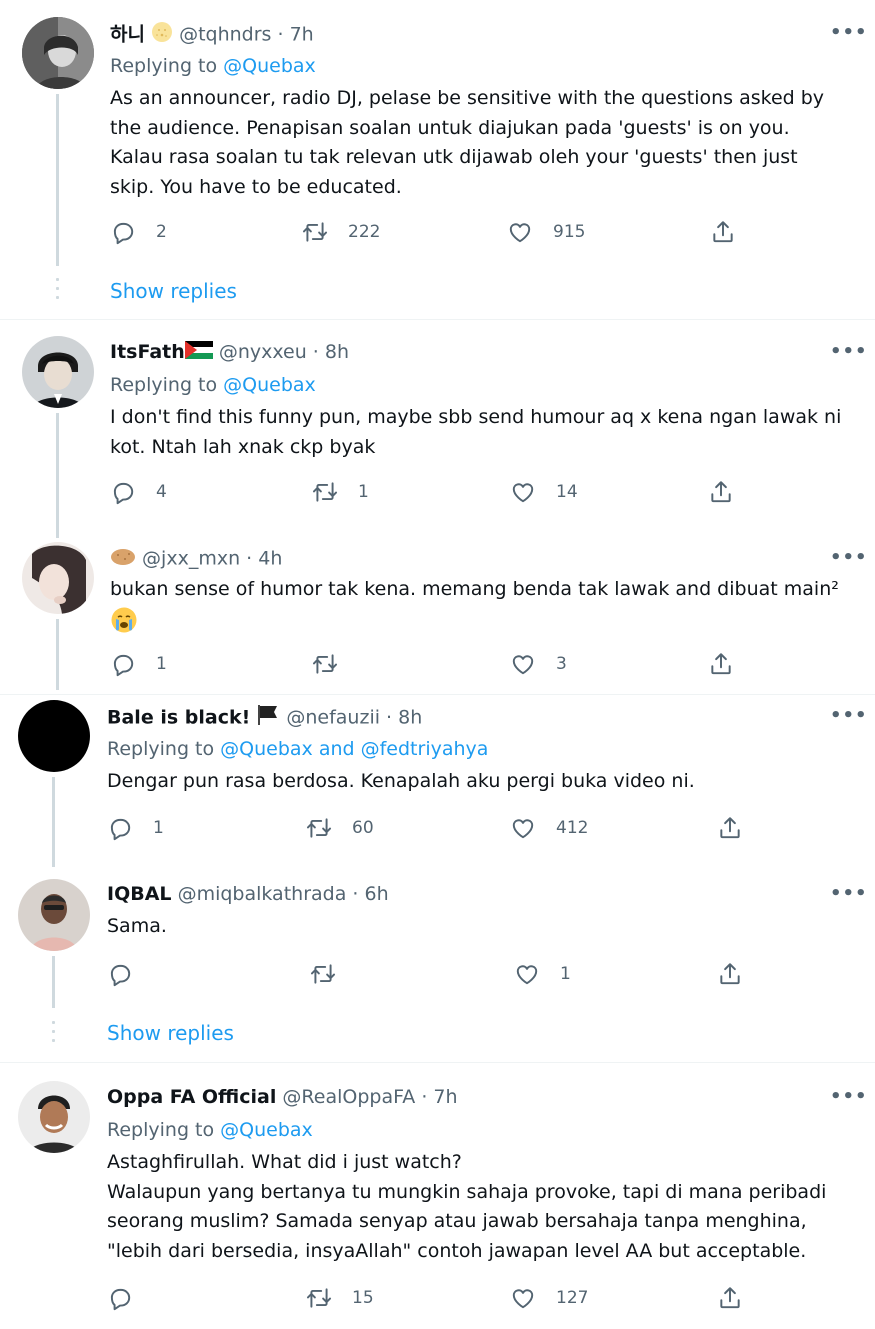 The width and height of the screenshot is (875, 1329). Describe the element at coordinates (263, 352) in the screenshot. I see `handle: @nyxxeu` at that location.